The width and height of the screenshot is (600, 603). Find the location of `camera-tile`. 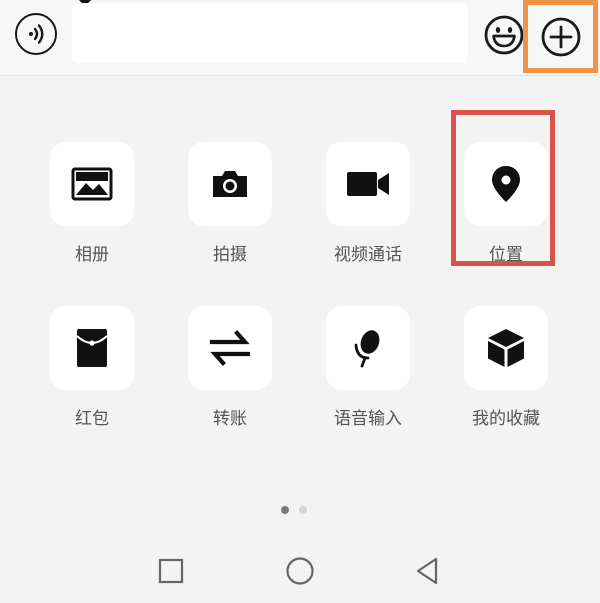

camera-tile is located at coordinates (230, 184).